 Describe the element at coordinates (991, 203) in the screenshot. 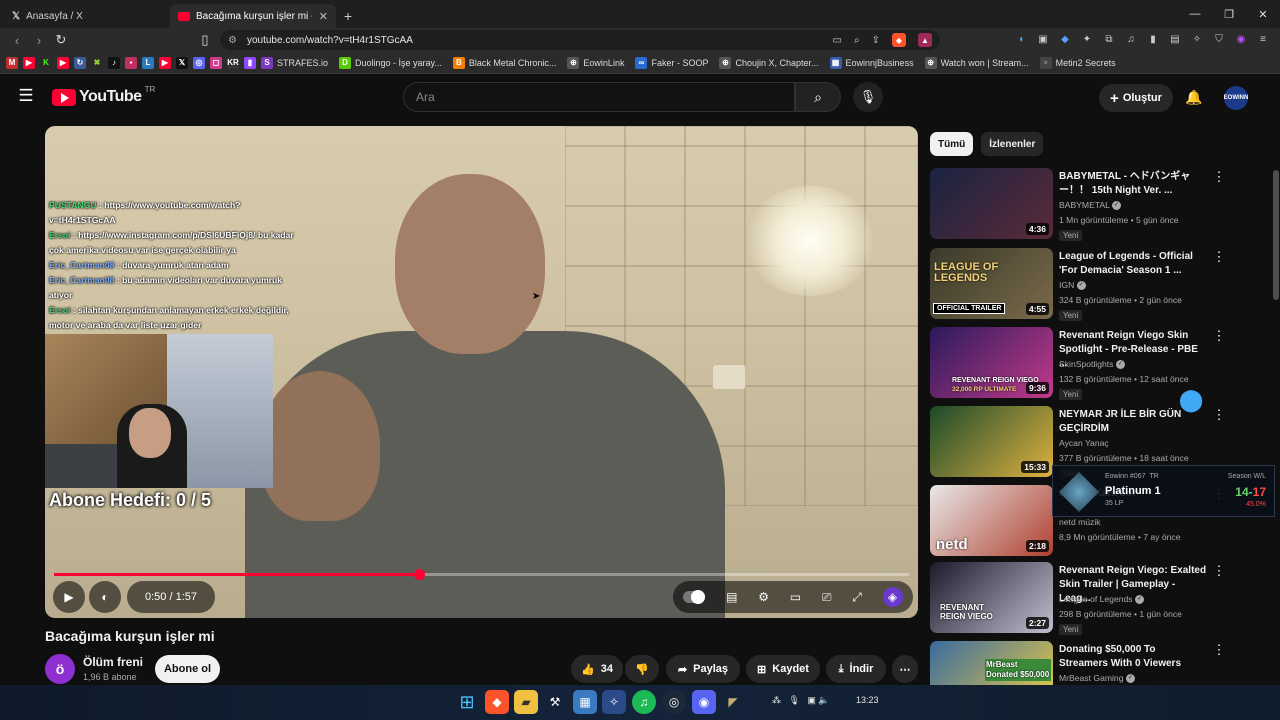

I see `thumbnail: 4:36` at that location.